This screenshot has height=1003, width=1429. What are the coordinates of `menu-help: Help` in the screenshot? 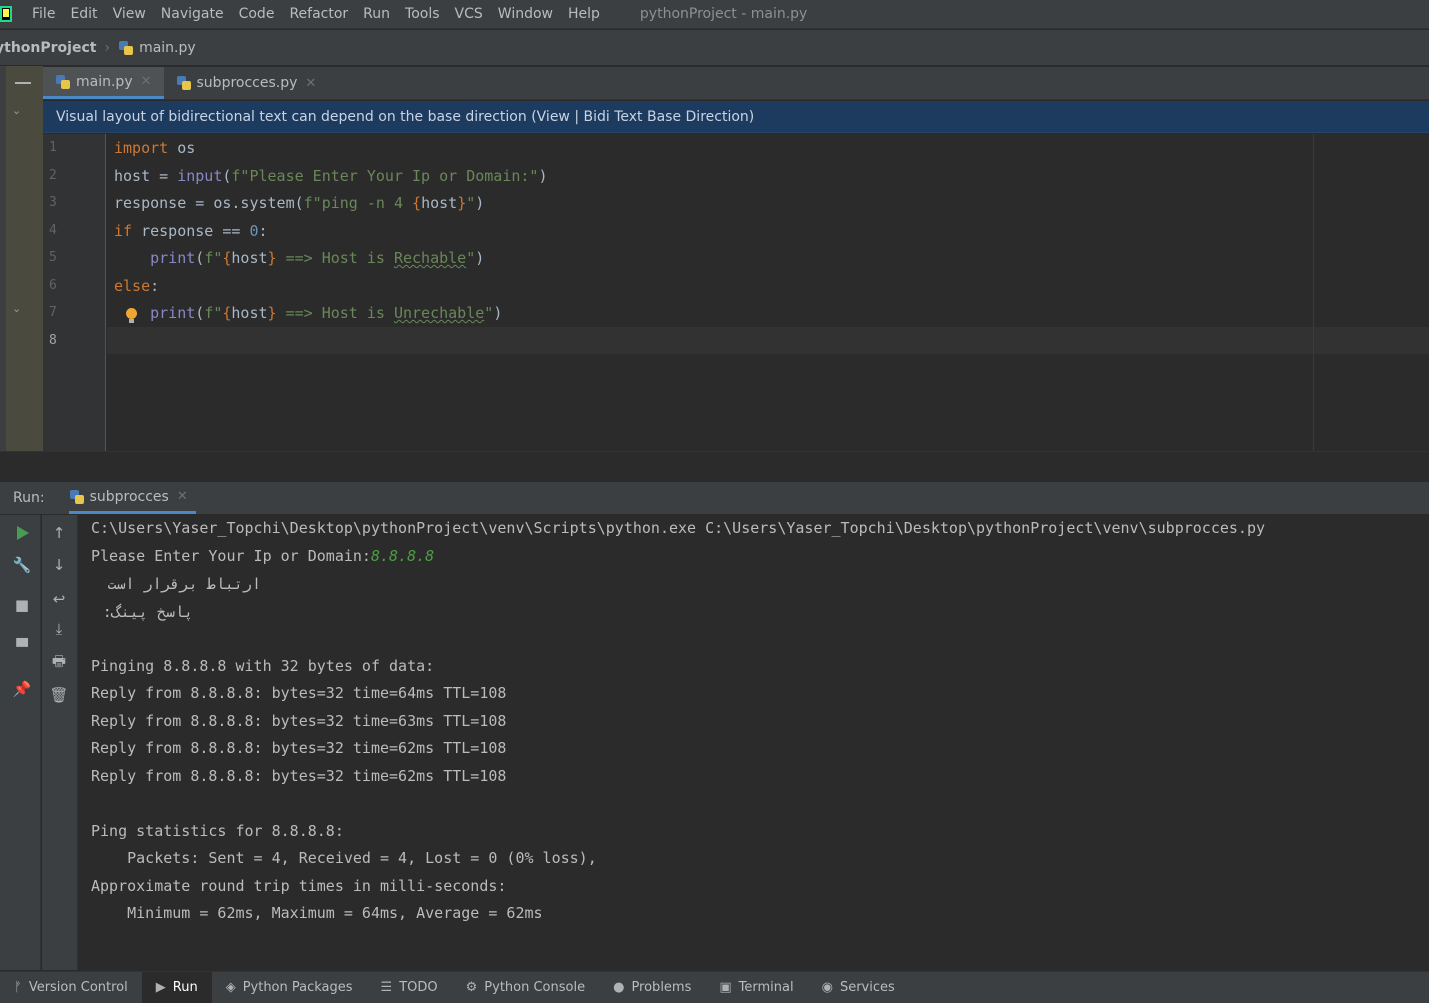 It's located at (584, 14).